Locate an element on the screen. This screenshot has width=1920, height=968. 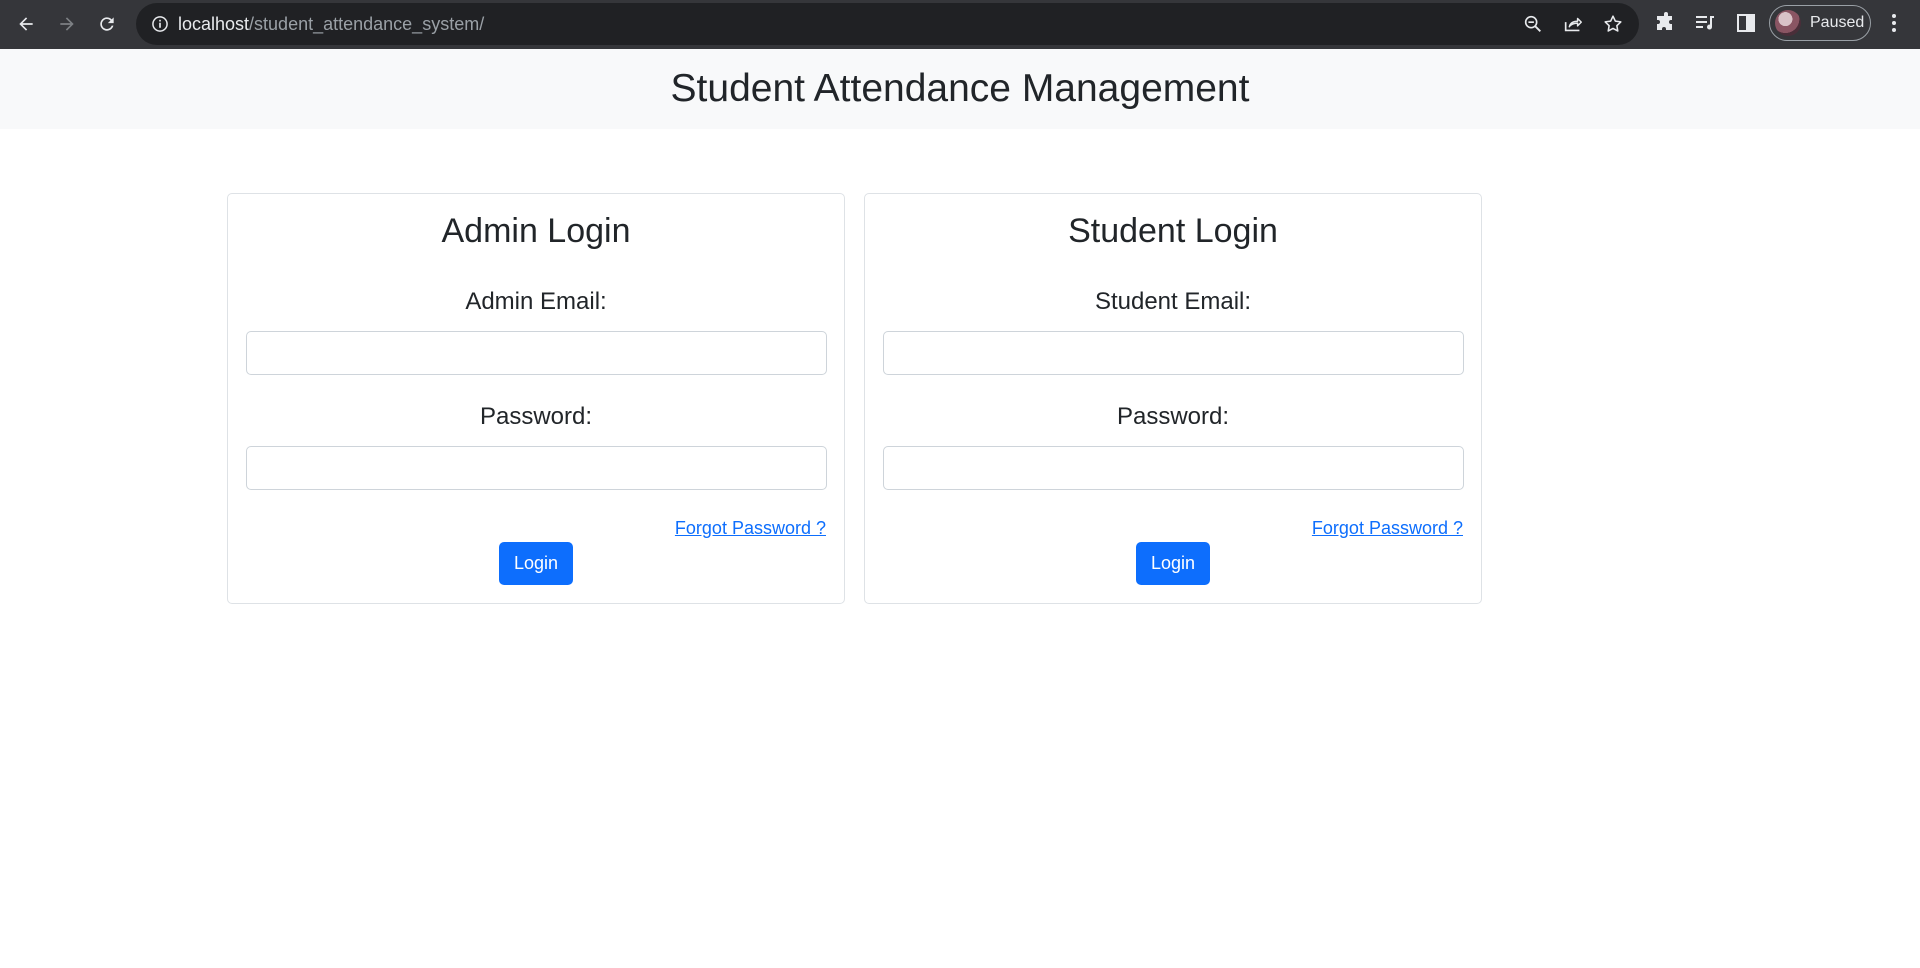
reload-icon is located at coordinates (107, 24).